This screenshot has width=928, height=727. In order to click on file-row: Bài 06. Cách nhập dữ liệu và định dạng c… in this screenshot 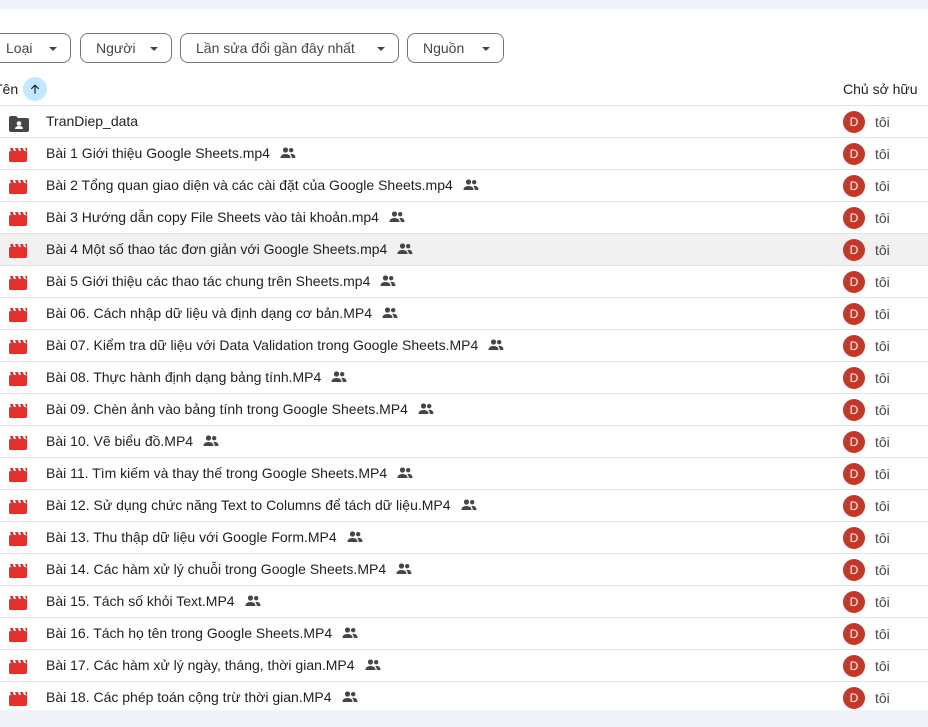, I will do `click(464, 313)`.